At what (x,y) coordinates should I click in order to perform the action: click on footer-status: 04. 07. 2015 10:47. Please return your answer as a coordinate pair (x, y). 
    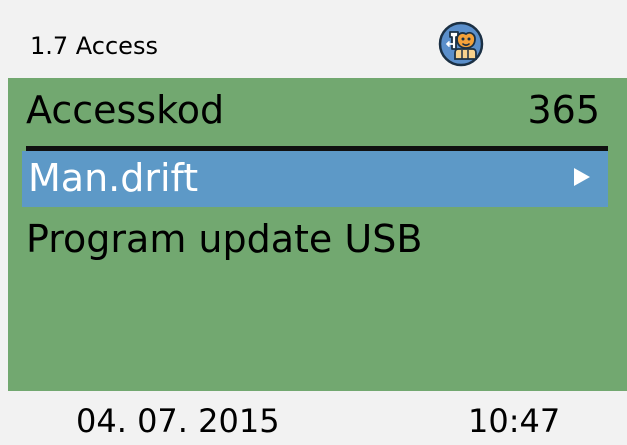
    Looking at the image, I should click on (313, 418).